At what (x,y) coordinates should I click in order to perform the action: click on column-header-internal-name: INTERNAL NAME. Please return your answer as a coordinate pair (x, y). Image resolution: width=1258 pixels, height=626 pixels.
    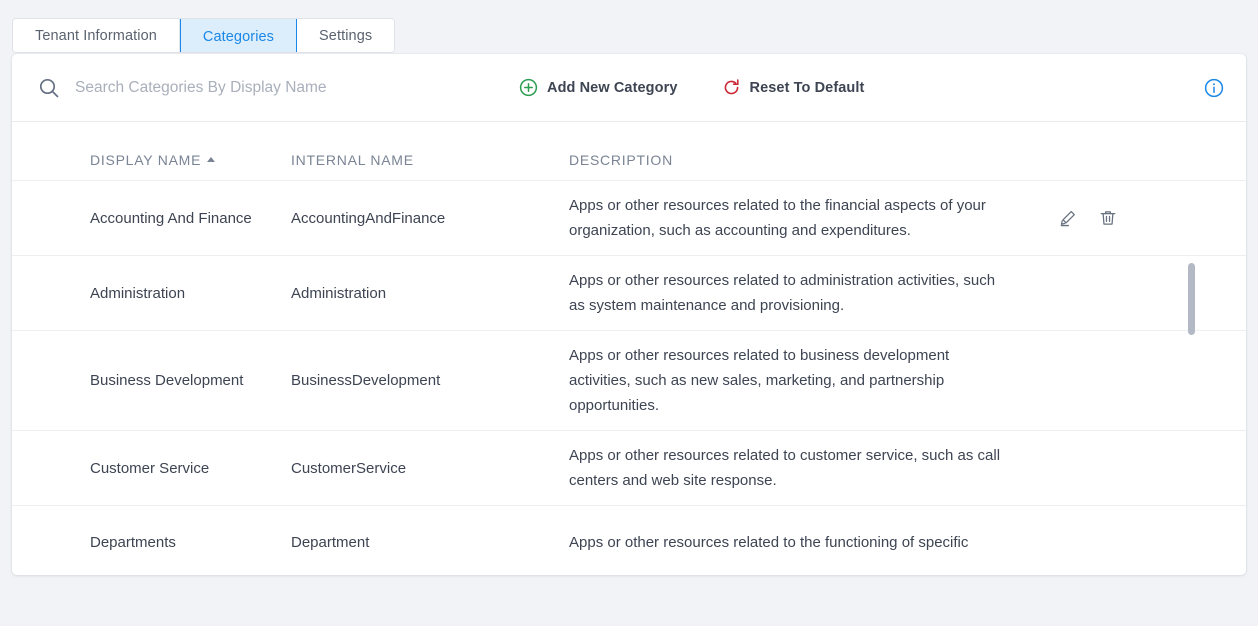
    Looking at the image, I should click on (430, 160).